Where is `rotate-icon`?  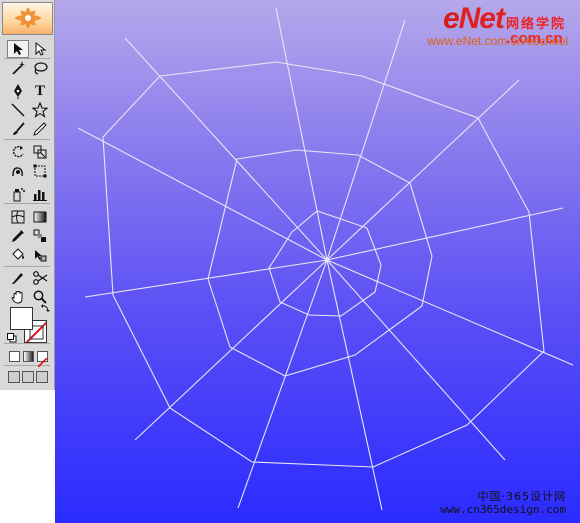
rotate-icon is located at coordinates (18, 151).